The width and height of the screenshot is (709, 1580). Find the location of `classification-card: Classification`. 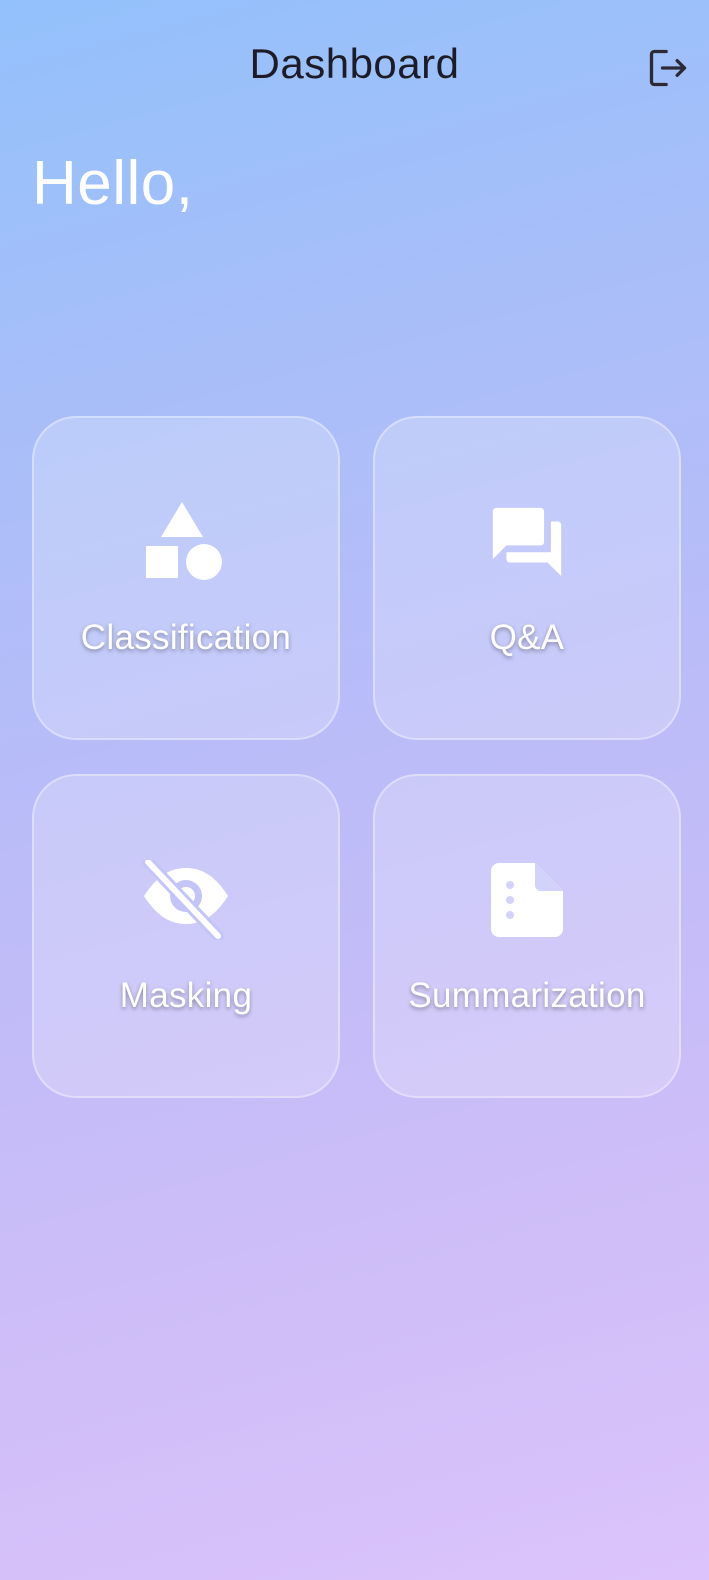

classification-card: Classification is located at coordinates (186, 578).